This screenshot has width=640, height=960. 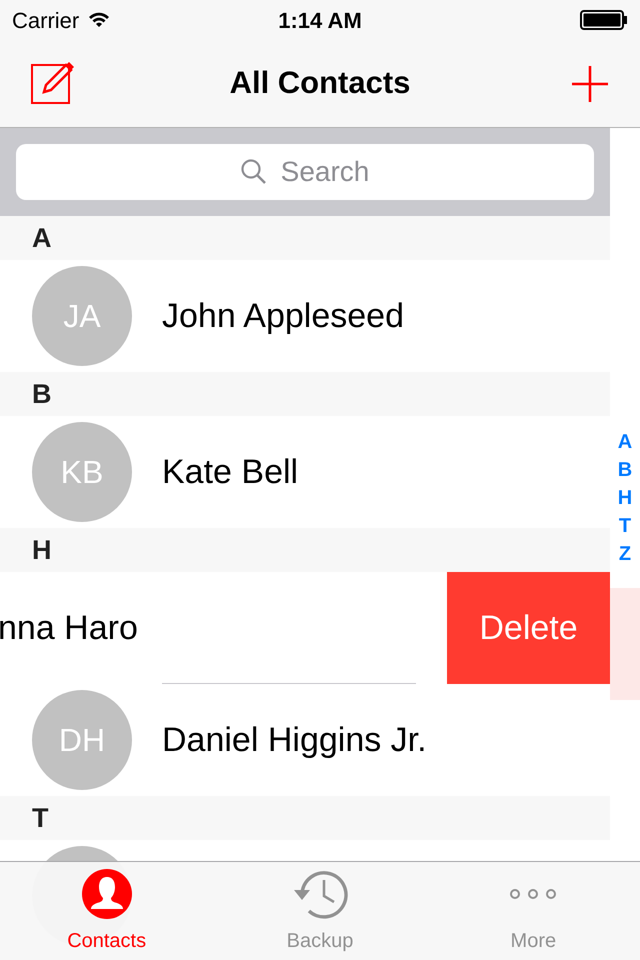 I want to click on tab: Contacts, so click(x=107, y=911).